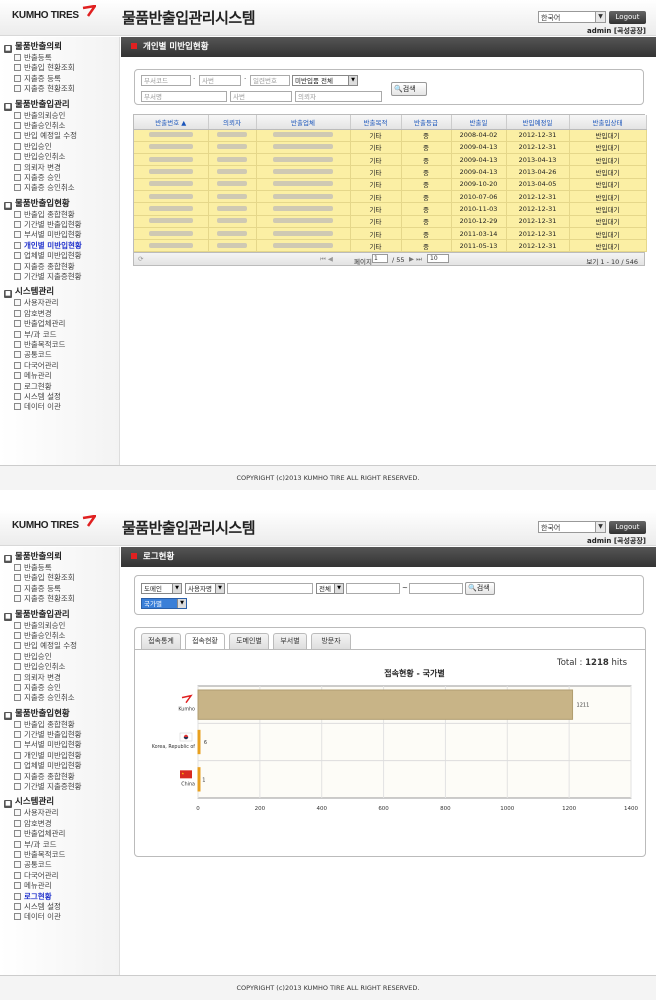  What do you see at coordinates (59, 777) in the screenshot?
I see `sidebar-item: 지출증 종합현황` at bounding box center [59, 777].